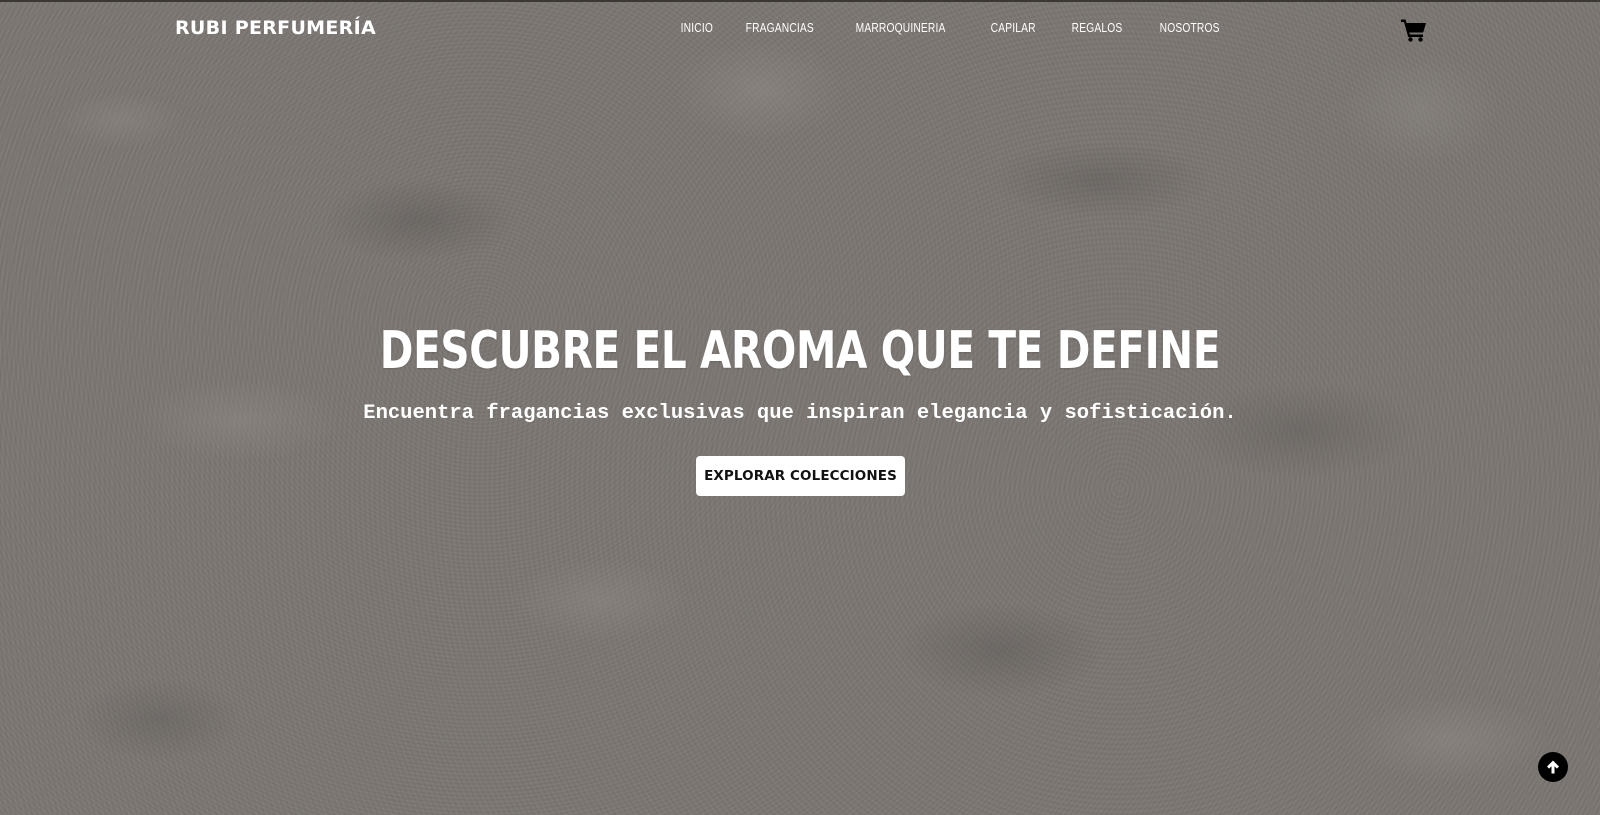 This screenshot has height=815, width=1600. I want to click on scroll-to-top-button, so click(1553, 767).